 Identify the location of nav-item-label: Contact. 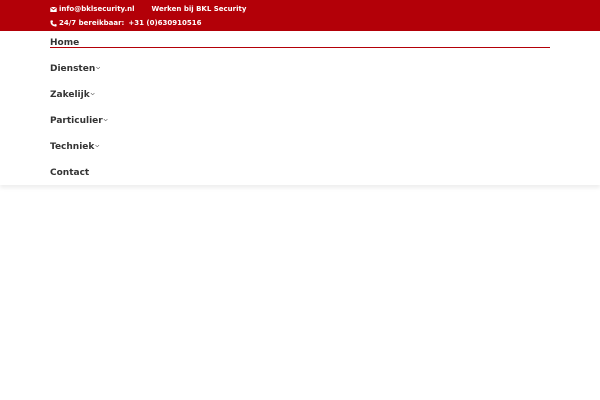
(70, 173).